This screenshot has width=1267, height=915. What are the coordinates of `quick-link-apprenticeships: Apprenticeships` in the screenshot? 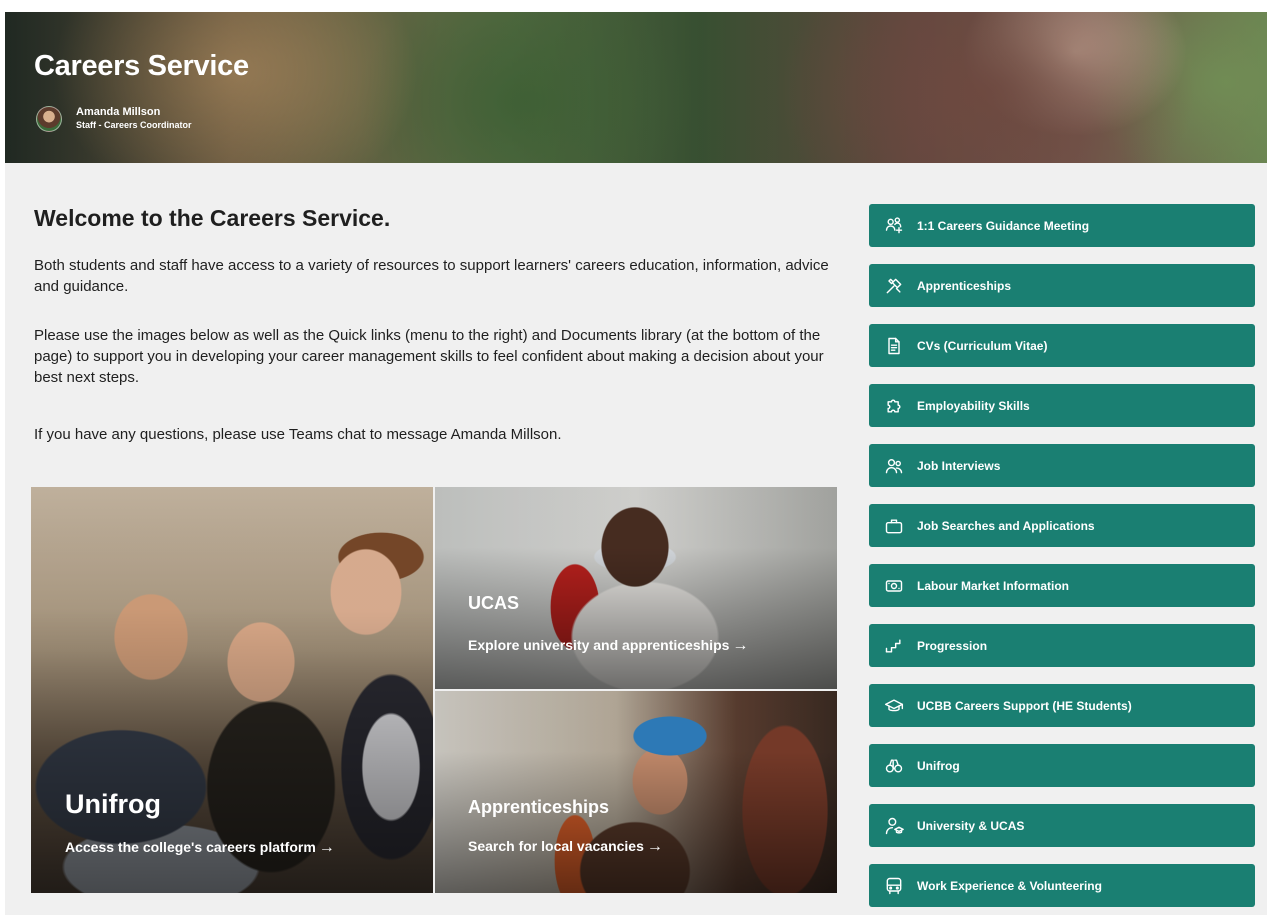 It's located at (1062, 285).